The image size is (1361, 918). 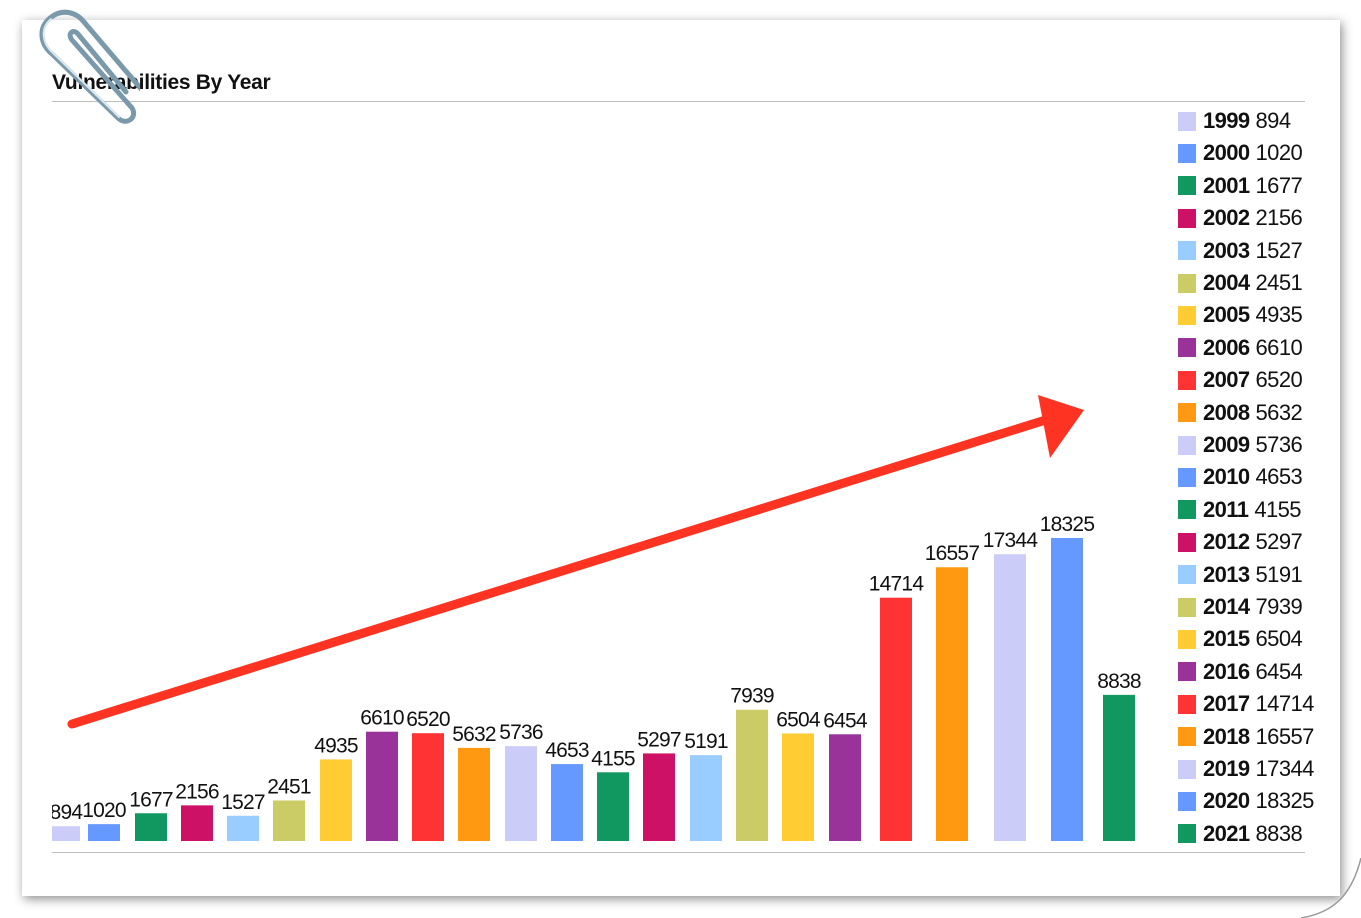 I want to click on bar-2019, so click(x=1010, y=697).